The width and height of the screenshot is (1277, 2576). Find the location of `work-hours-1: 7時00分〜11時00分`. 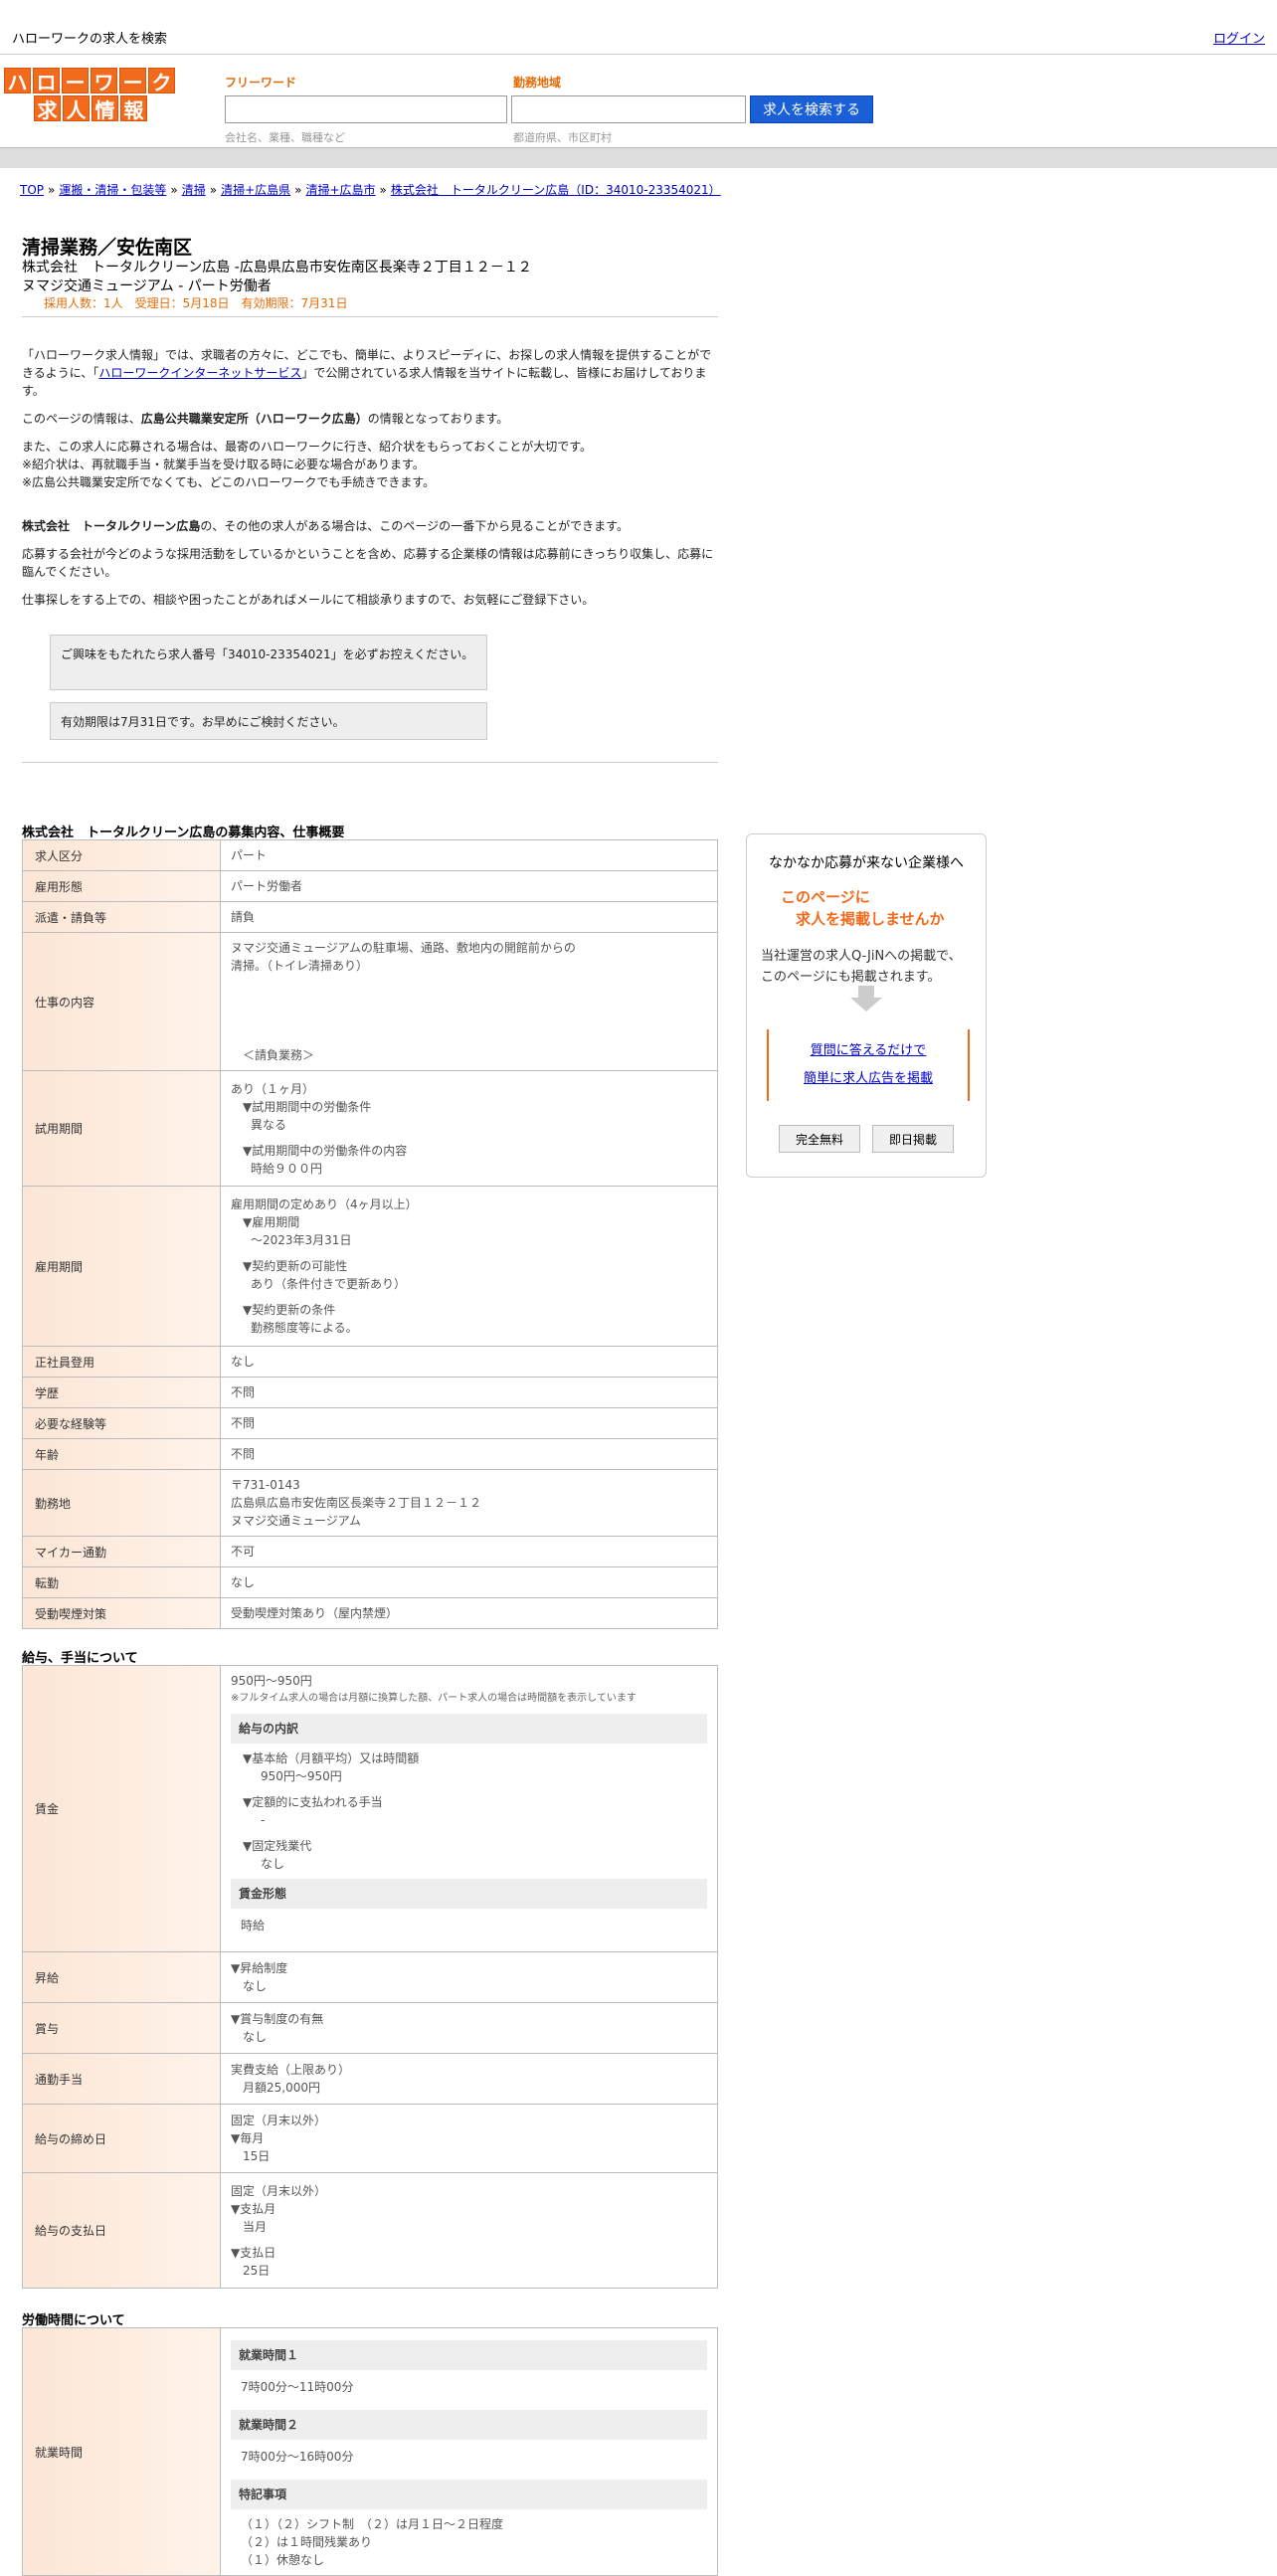

work-hours-1: 7時00分〜11時00分 is located at coordinates (297, 2387).